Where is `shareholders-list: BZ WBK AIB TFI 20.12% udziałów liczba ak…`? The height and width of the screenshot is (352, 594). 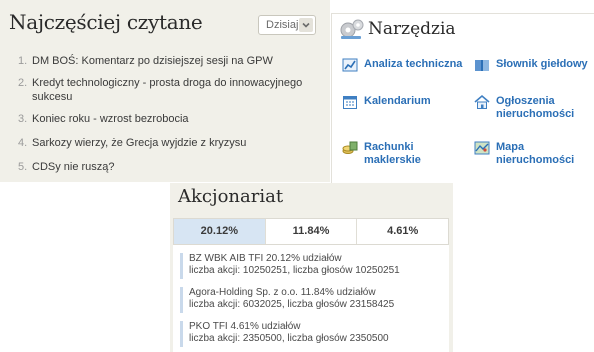
shareholders-list: BZ WBK AIB TFI 20.12% udziałów liczba ak… is located at coordinates (311, 298).